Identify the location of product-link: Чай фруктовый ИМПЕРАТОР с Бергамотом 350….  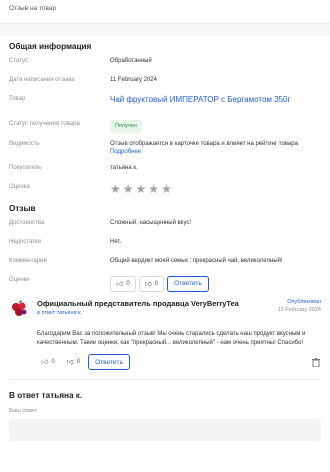
(200, 99).